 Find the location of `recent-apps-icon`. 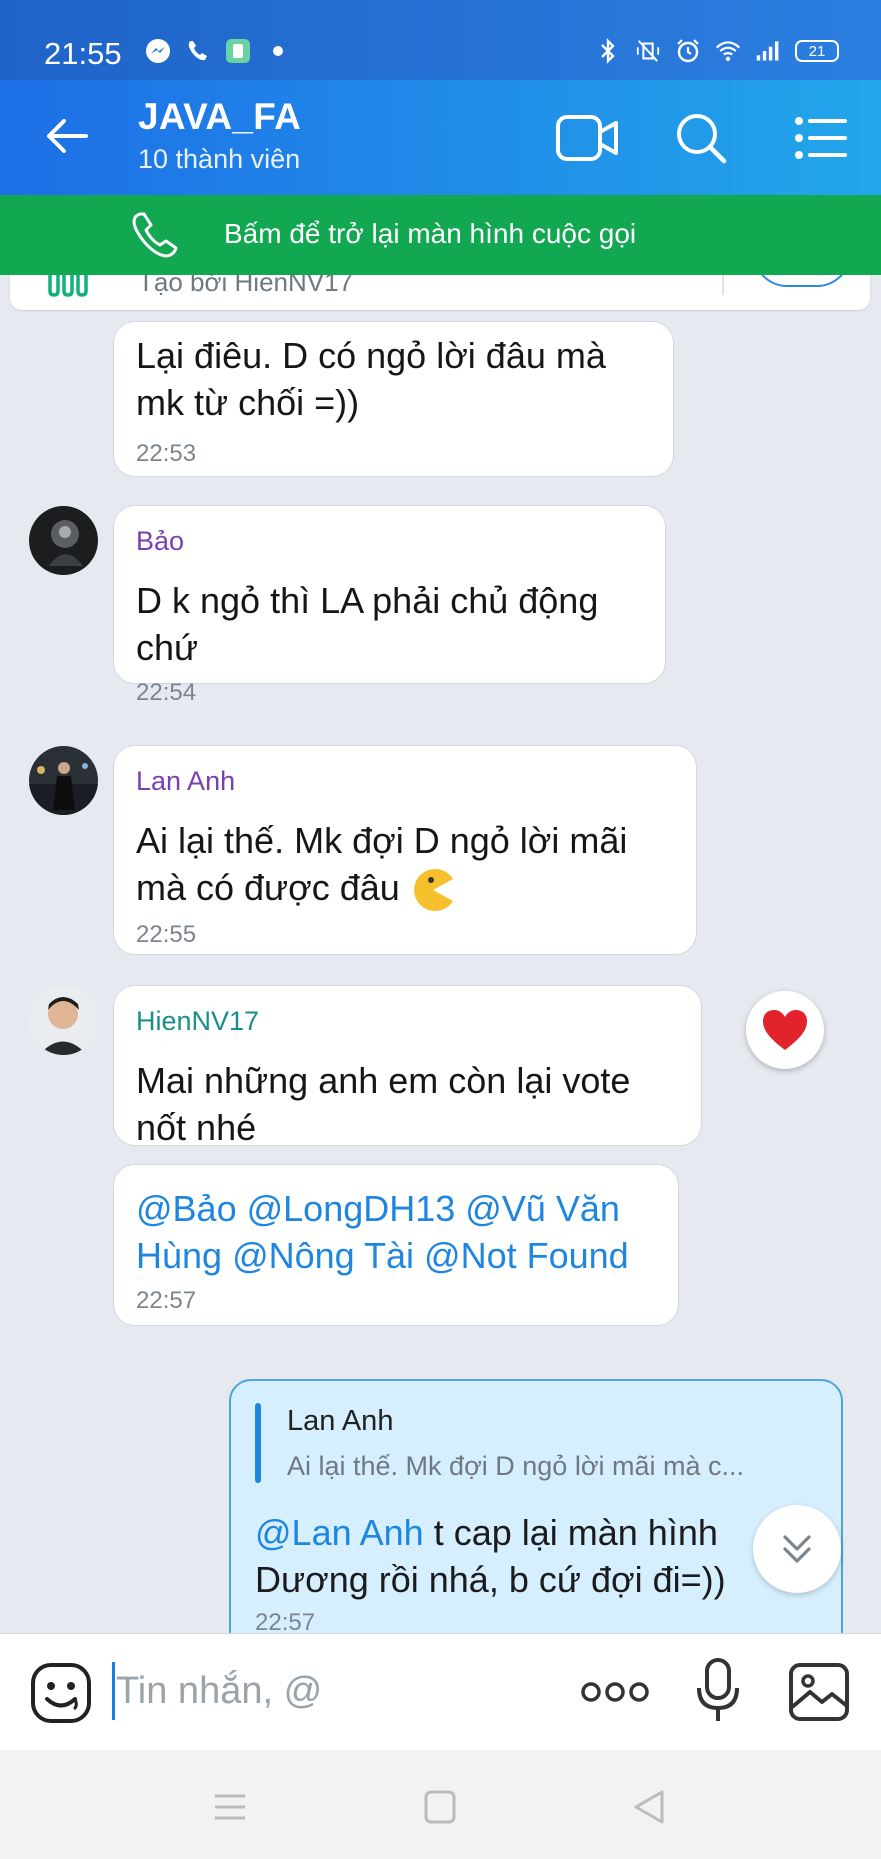

recent-apps-icon is located at coordinates (230, 1807).